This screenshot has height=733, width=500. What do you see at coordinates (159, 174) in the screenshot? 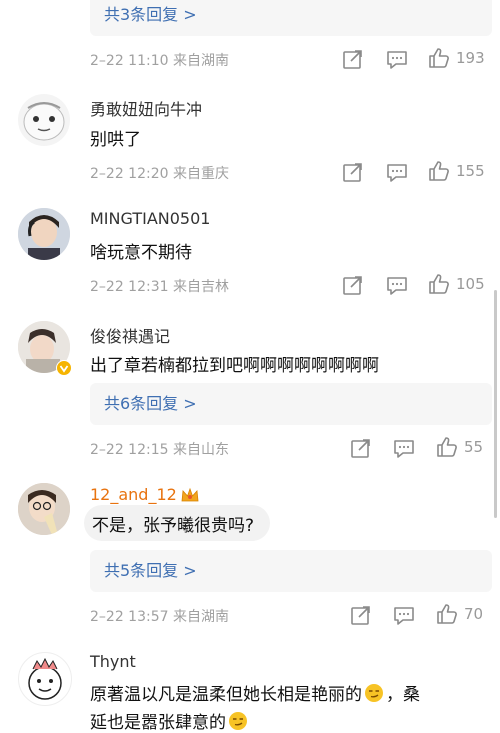
I see `comment-meta-1: 2–22 12:20 来自重庆` at bounding box center [159, 174].